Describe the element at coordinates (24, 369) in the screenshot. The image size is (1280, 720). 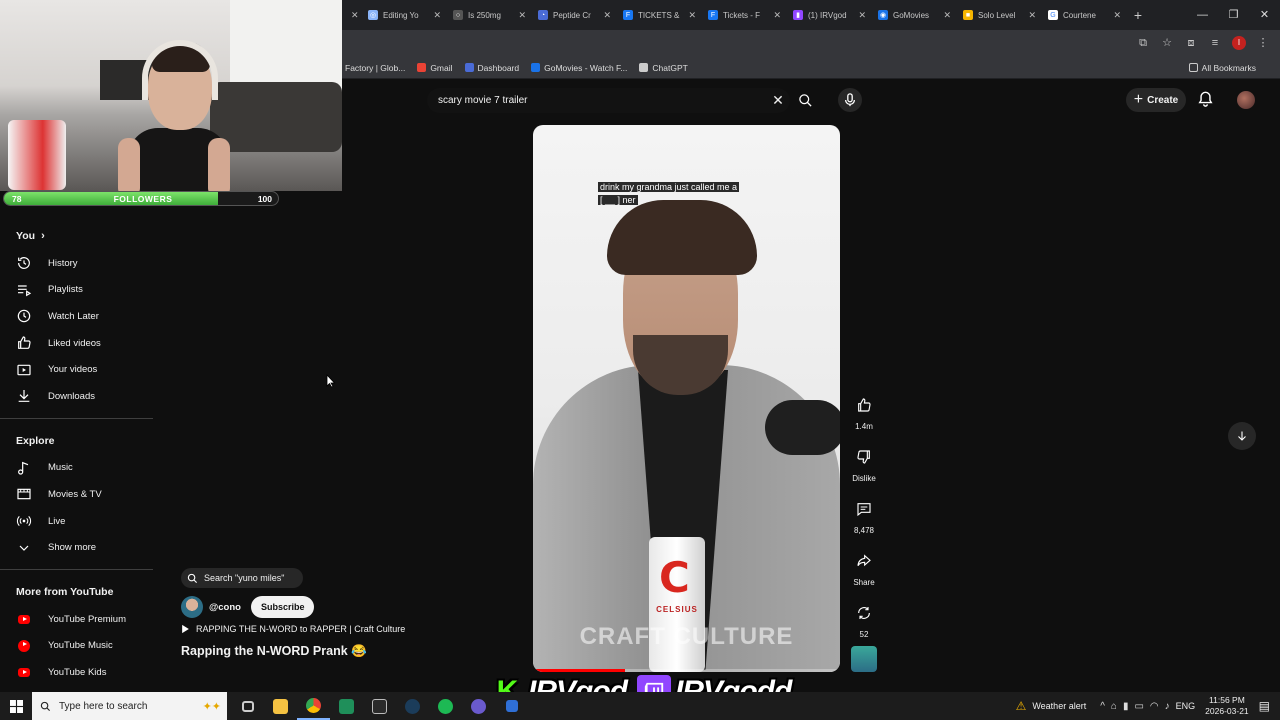
I see `video-icon` at that location.